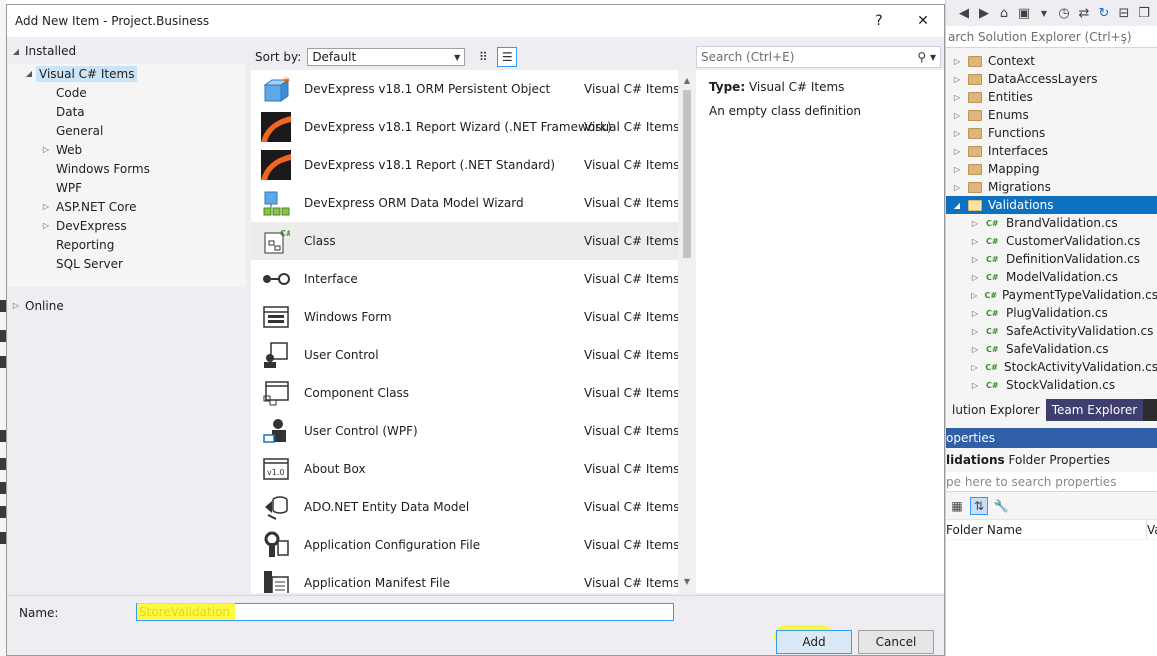  I want to click on scroll-up-icon: ▲, so click(687, 81).